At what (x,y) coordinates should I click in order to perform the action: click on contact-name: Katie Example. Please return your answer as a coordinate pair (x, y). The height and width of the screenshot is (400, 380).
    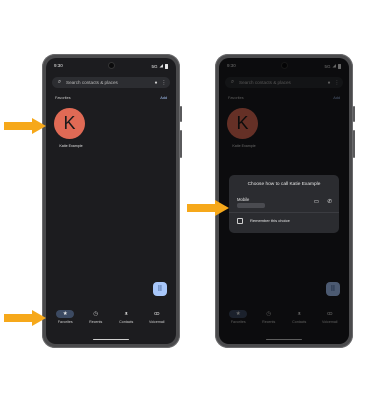
    Looking at the image, I should click on (71, 146).